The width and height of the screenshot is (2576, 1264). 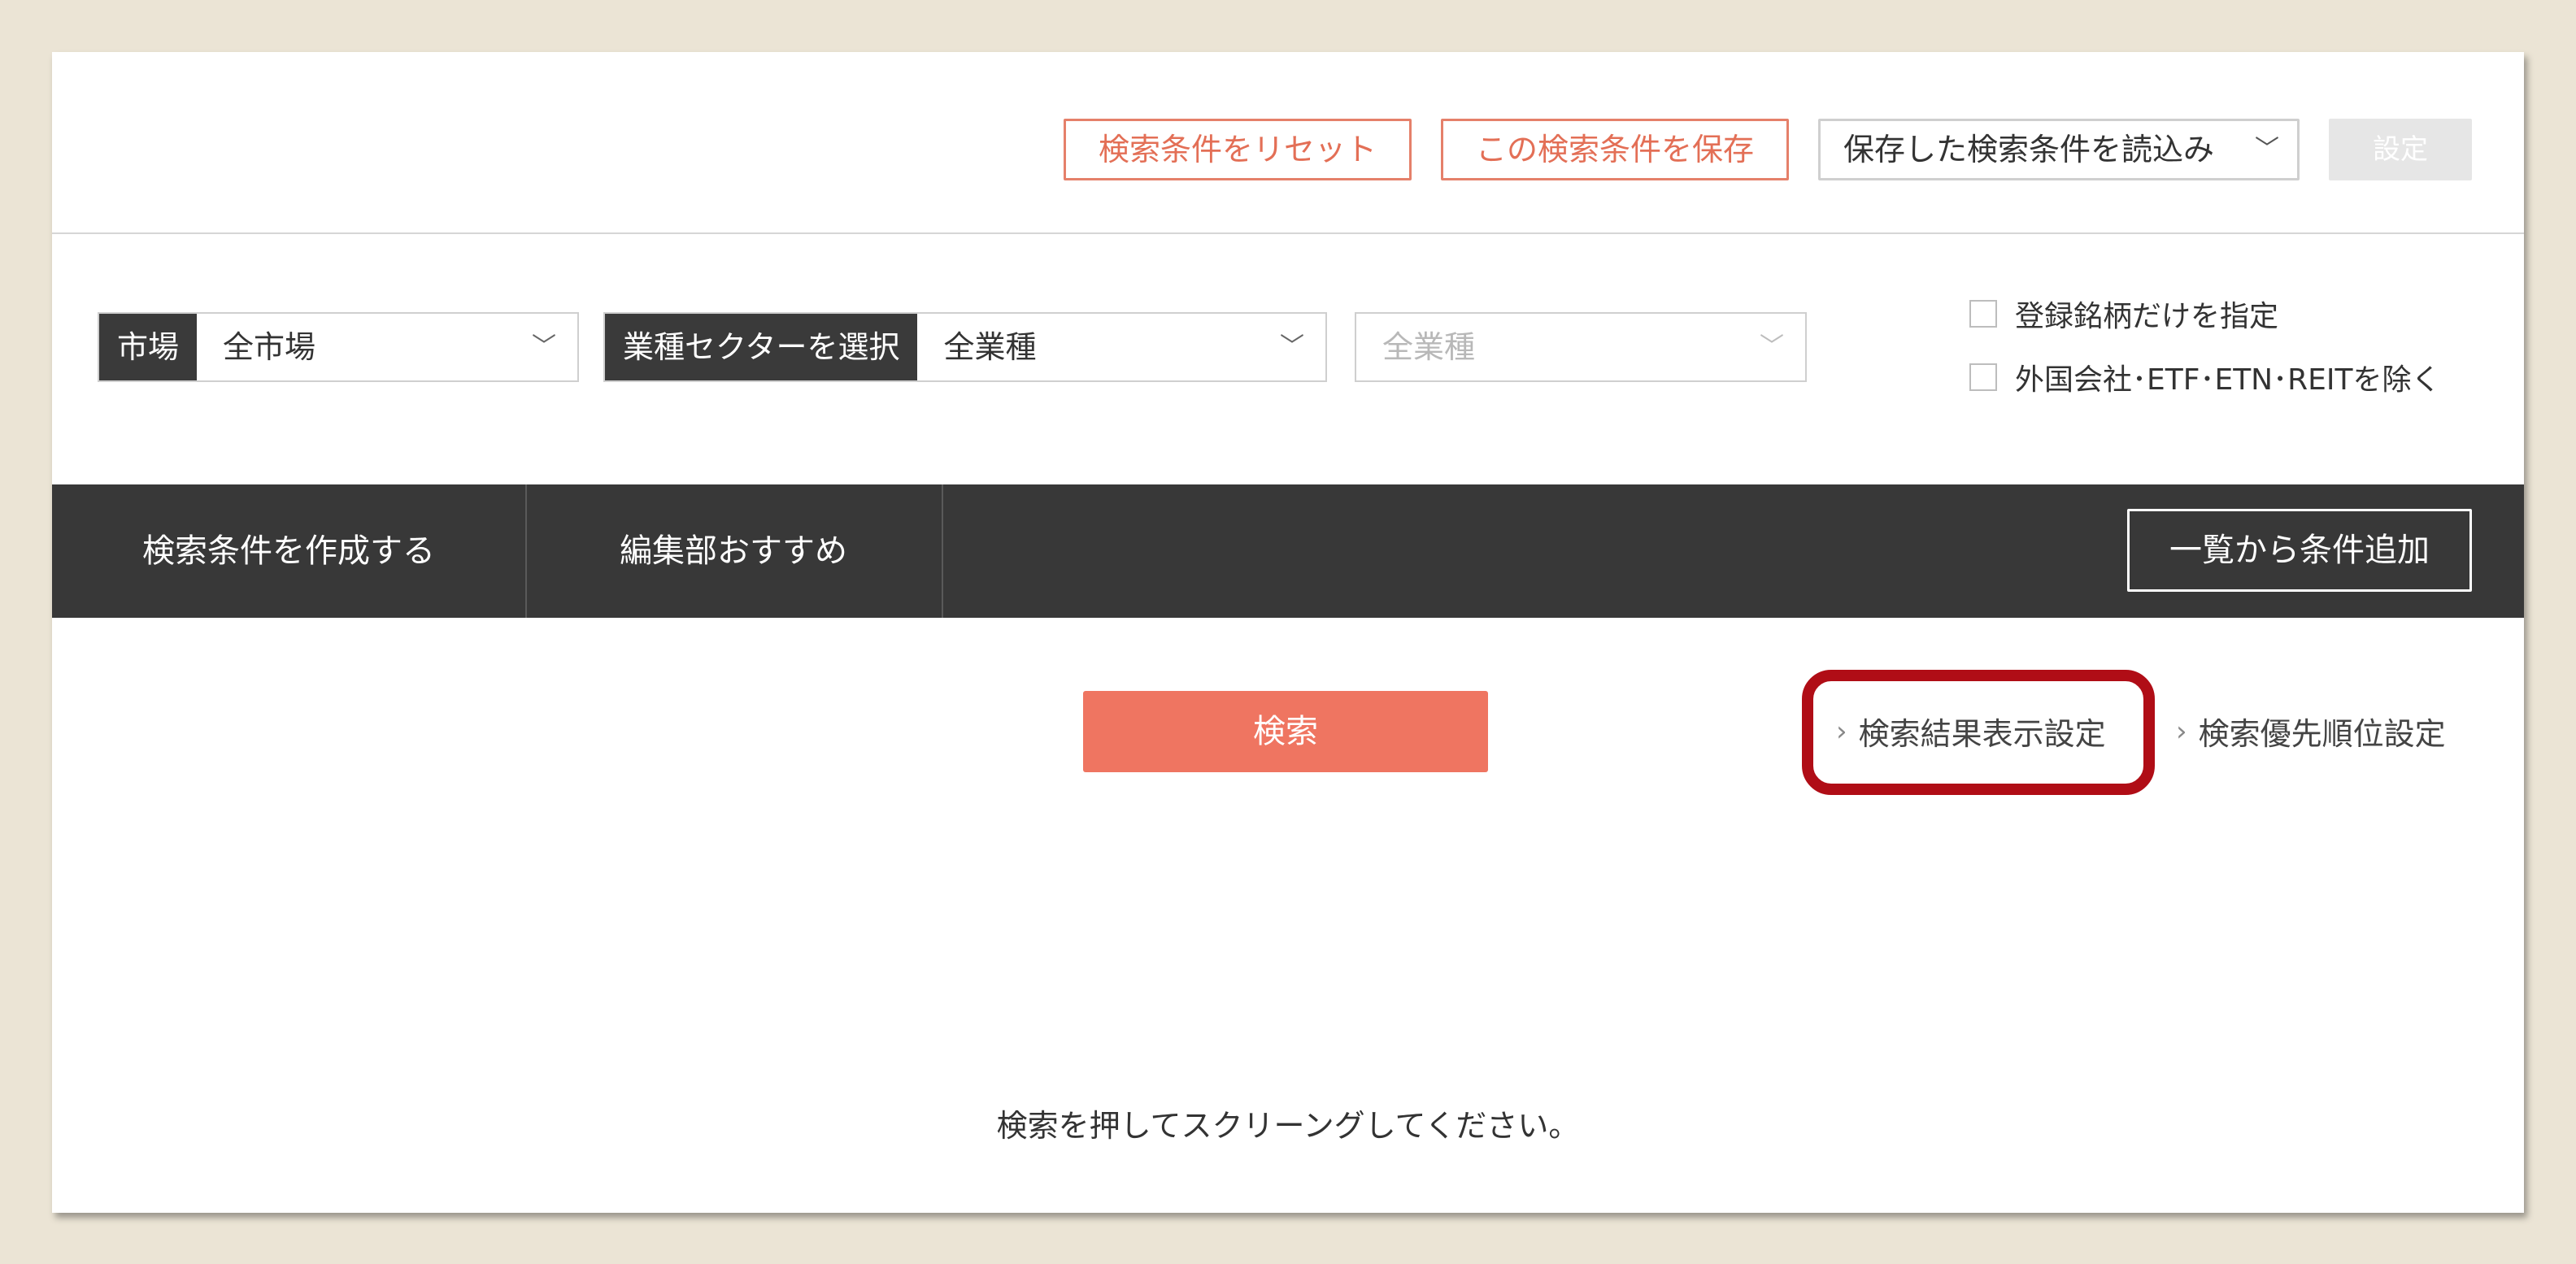 What do you see at coordinates (1581, 347) in the screenshot?
I see `sub-sector-select: 全業種 ﹀` at bounding box center [1581, 347].